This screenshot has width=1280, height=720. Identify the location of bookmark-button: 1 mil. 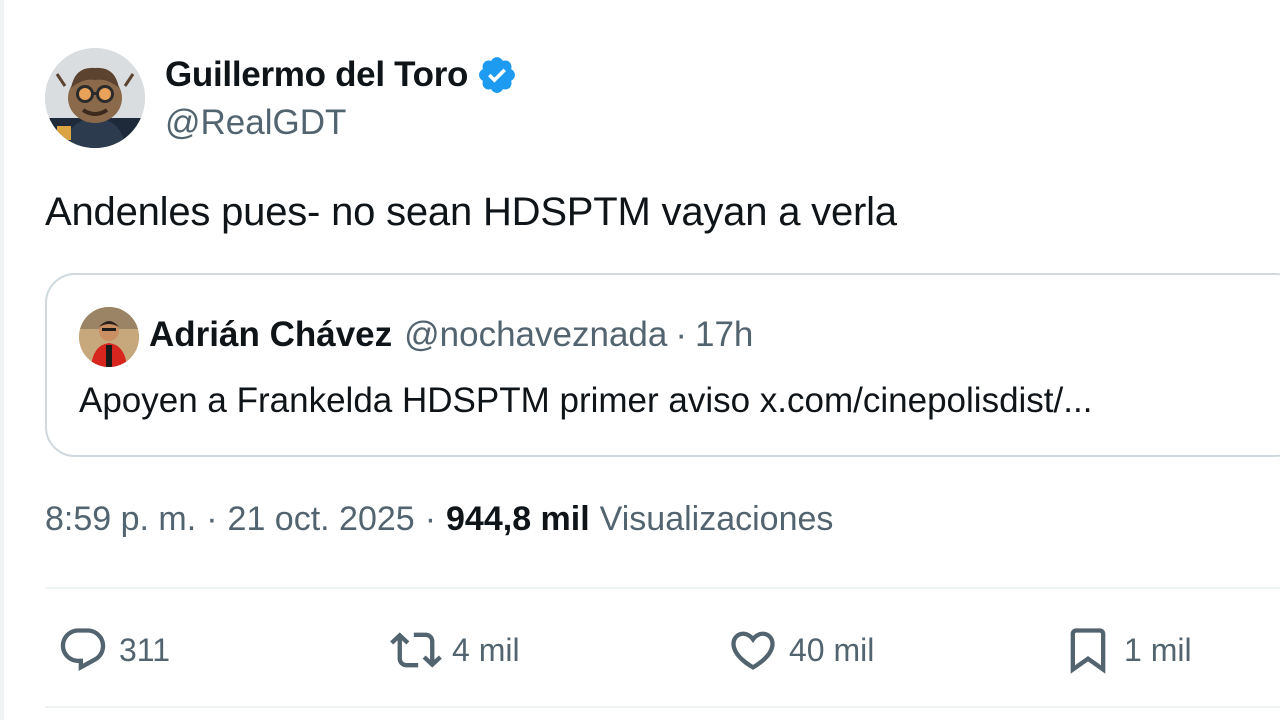
(1127, 650).